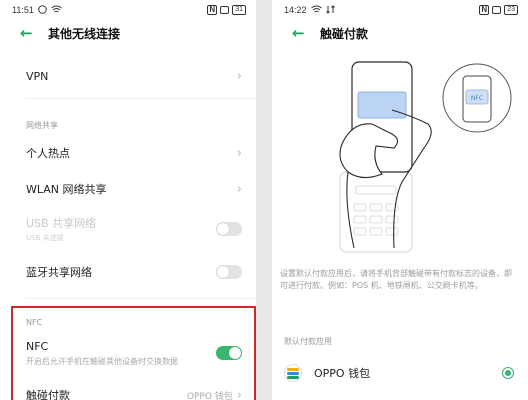 Image resolution: width=528 pixels, height=400 pixels. I want to click on section-header-nfc: NFC, so click(34, 322).